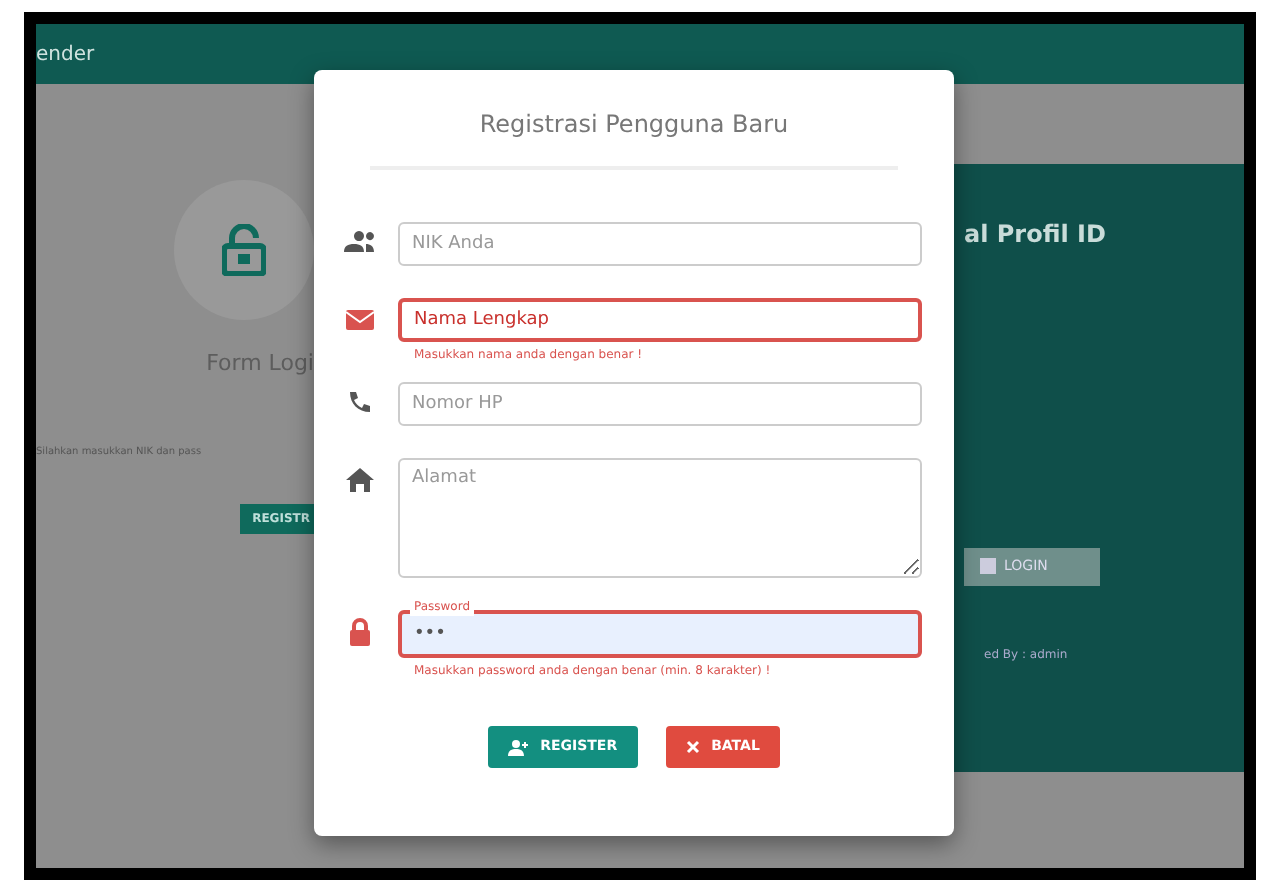 The height and width of the screenshot is (892, 1264). I want to click on password-field: •••, so click(660, 634).